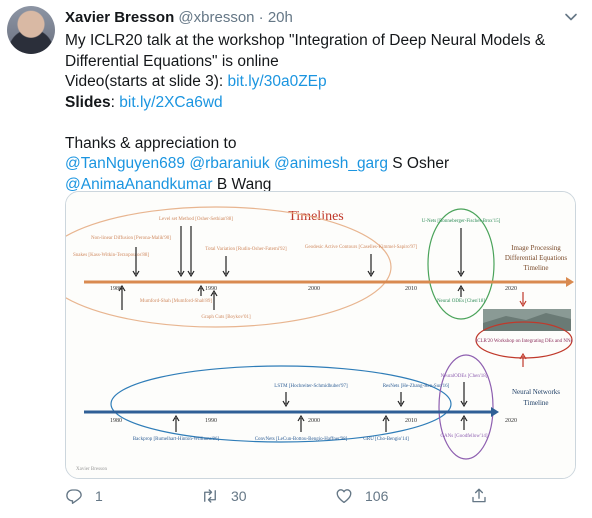  I want to click on avatar, so click(31, 30).